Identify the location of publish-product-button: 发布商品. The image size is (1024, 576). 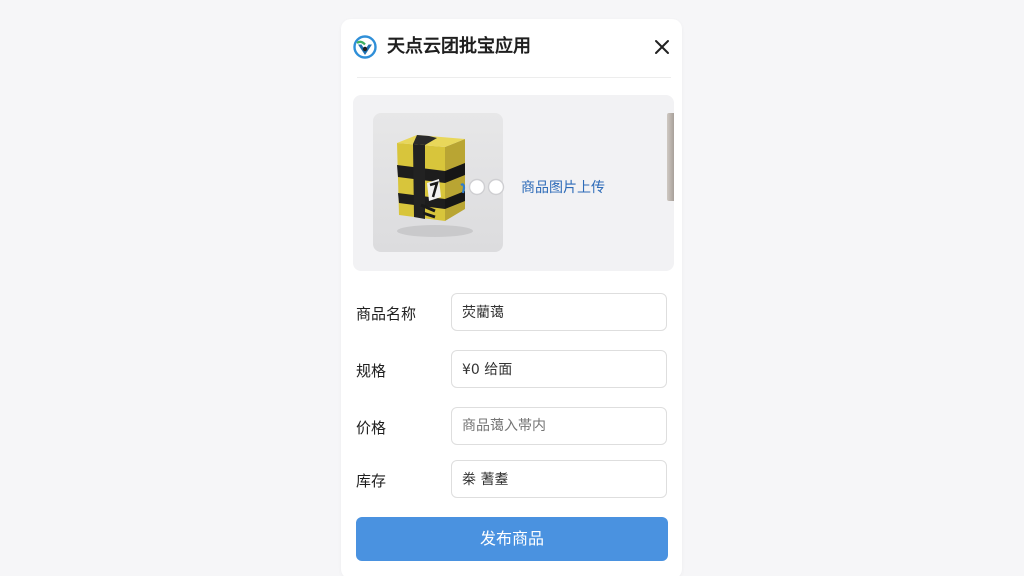
(512, 539).